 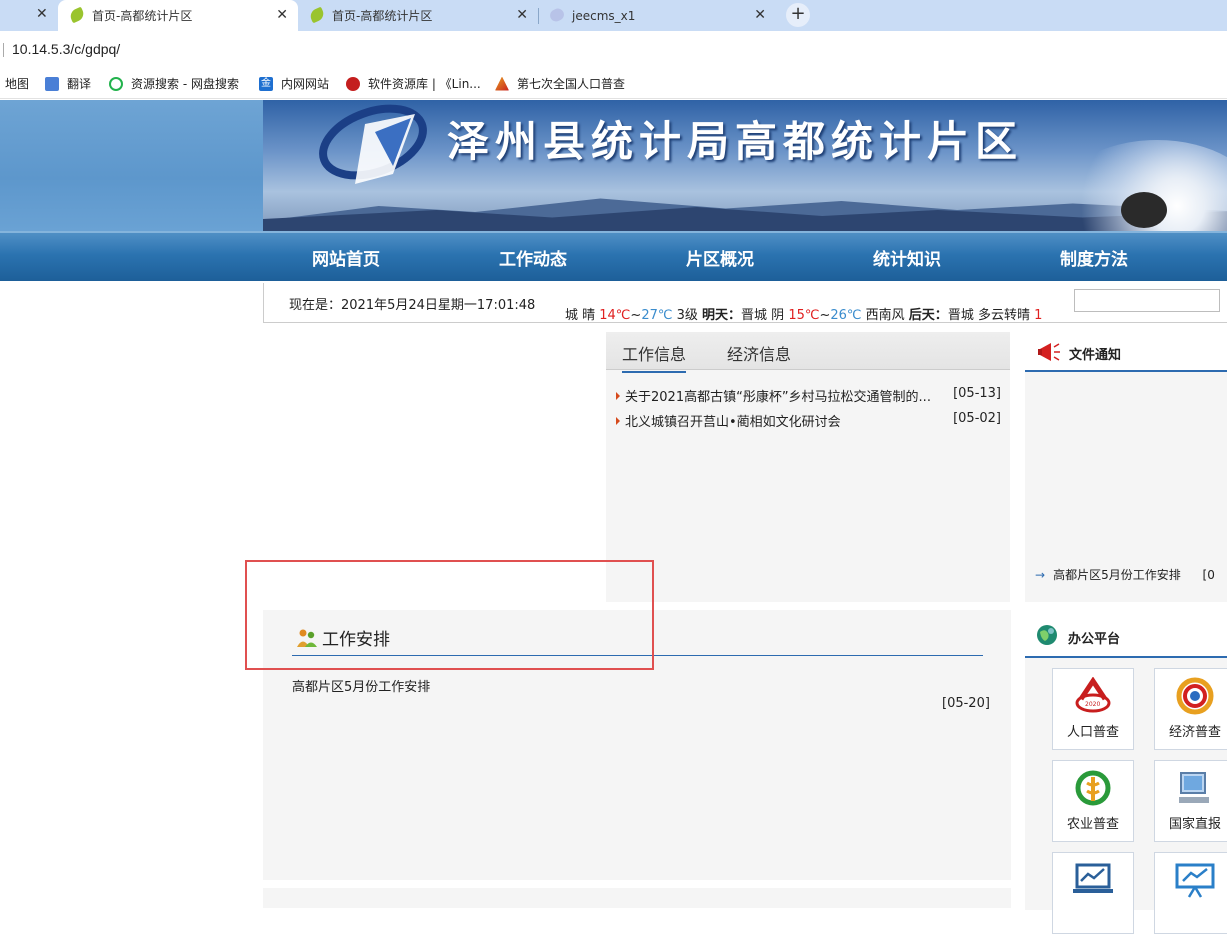 What do you see at coordinates (604, 15) in the screenshot?
I see `tab-title: jeecms_x1` at bounding box center [604, 15].